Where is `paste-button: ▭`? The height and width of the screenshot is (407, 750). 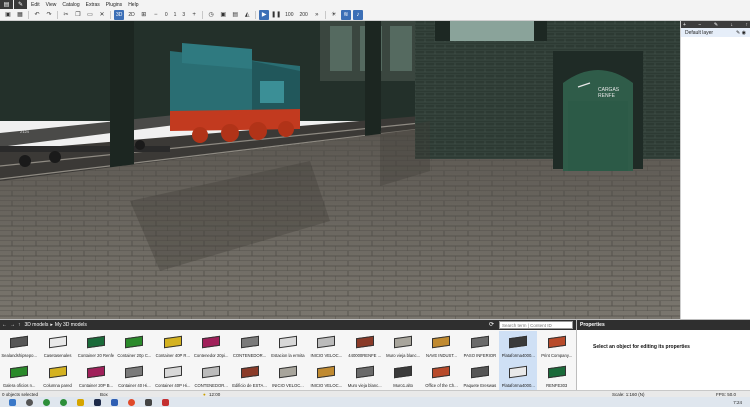 paste-button: ▭ is located at coordinates (90, 15).